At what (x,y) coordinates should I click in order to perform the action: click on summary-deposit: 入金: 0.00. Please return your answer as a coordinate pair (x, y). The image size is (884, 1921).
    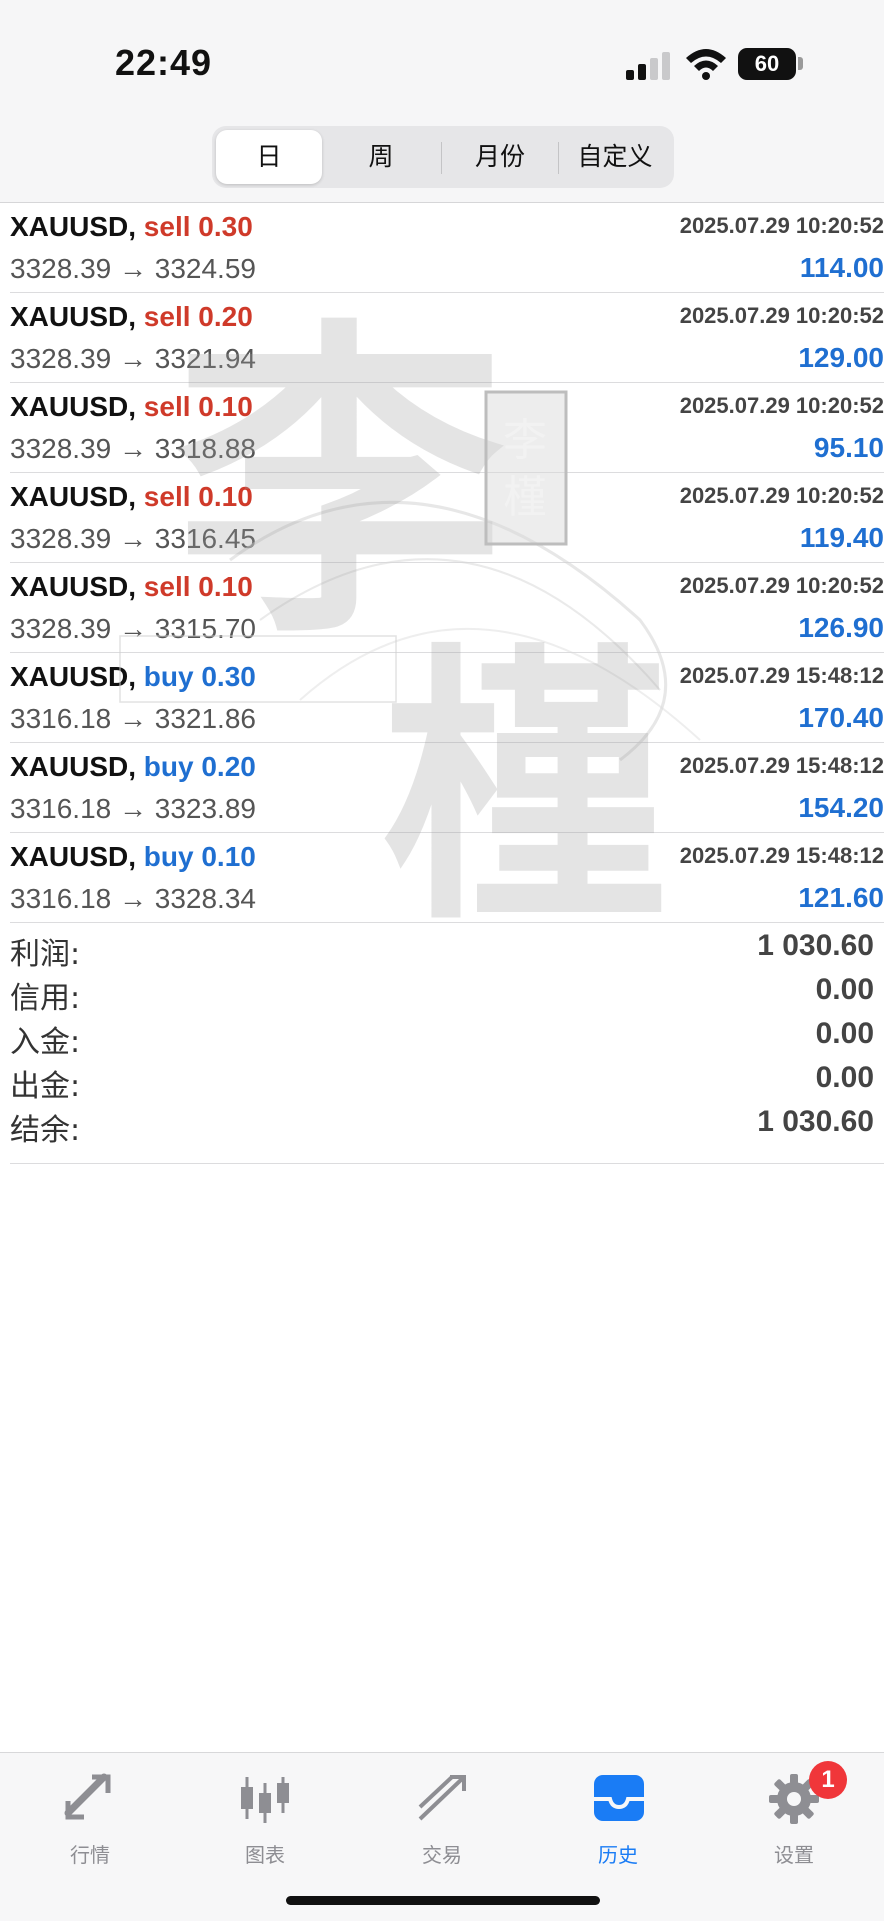
    Looking at the image, I should click on (442, 1038).